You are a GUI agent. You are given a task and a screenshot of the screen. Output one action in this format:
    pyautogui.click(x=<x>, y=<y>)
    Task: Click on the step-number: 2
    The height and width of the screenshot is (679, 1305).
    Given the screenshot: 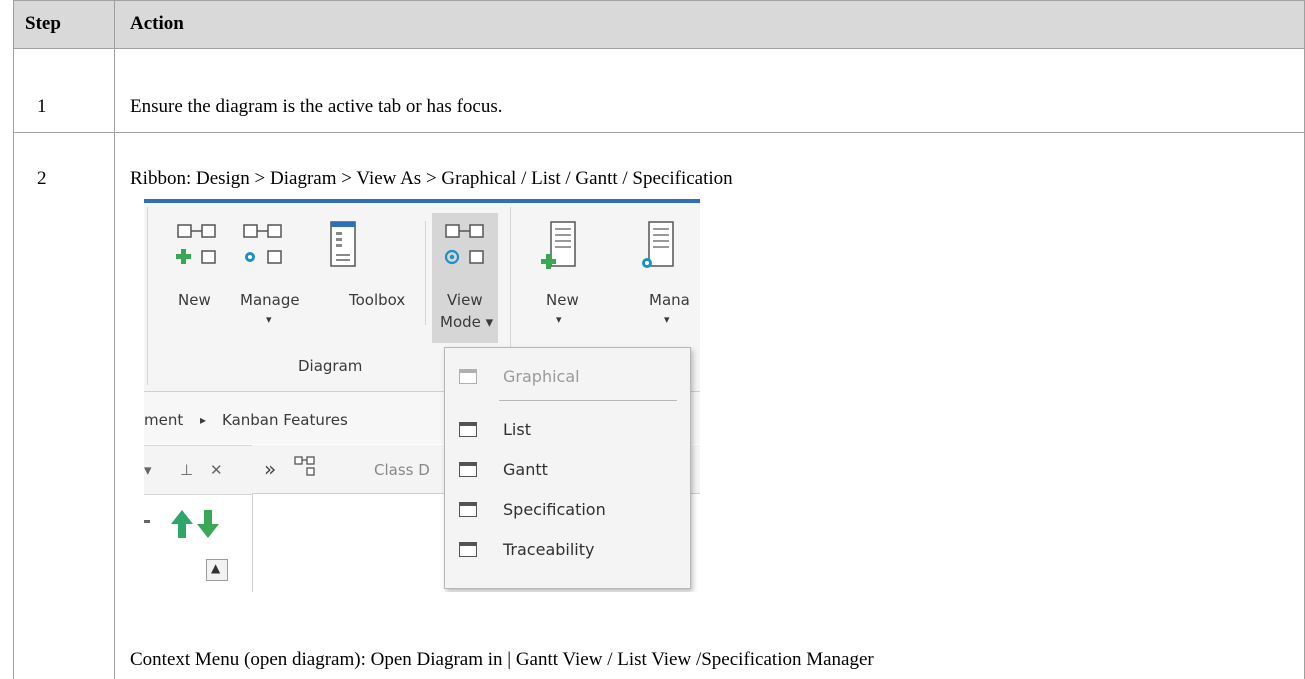 What is the action you would take?
    pyautogui.click(x=42, y=178)
    